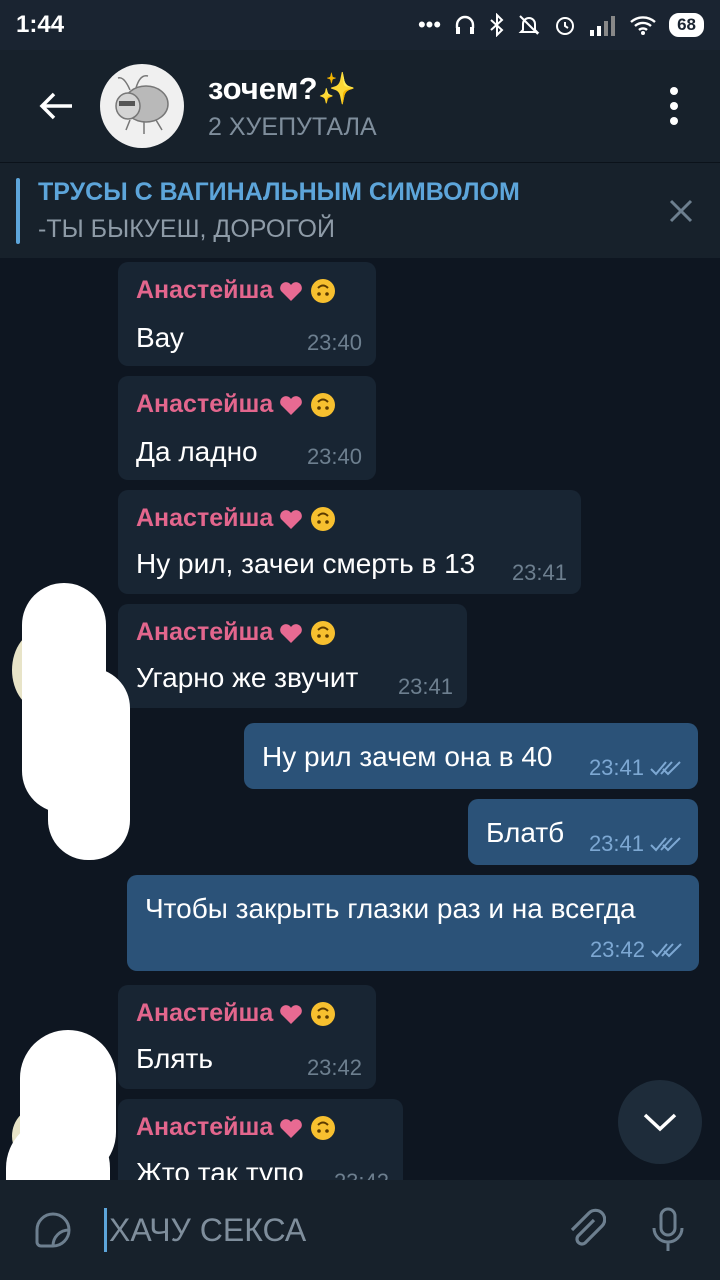  I want to click on close-icon, so click(681, 210).